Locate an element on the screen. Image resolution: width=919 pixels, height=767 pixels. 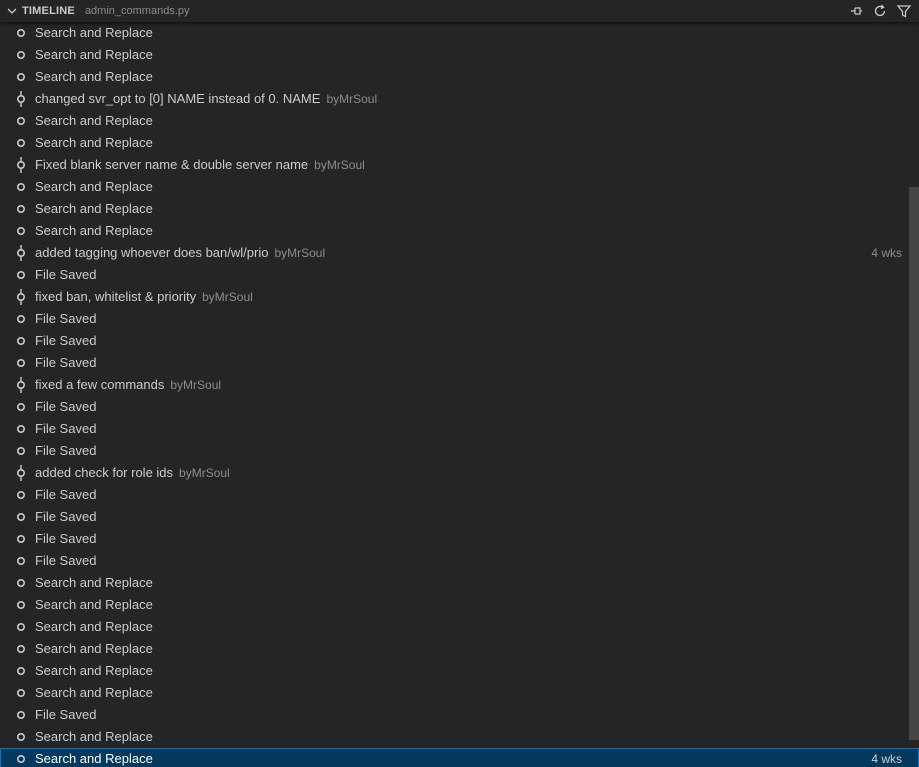
timeline-item: added check for role ids byMrSoul is located at coordinates (459, 473).